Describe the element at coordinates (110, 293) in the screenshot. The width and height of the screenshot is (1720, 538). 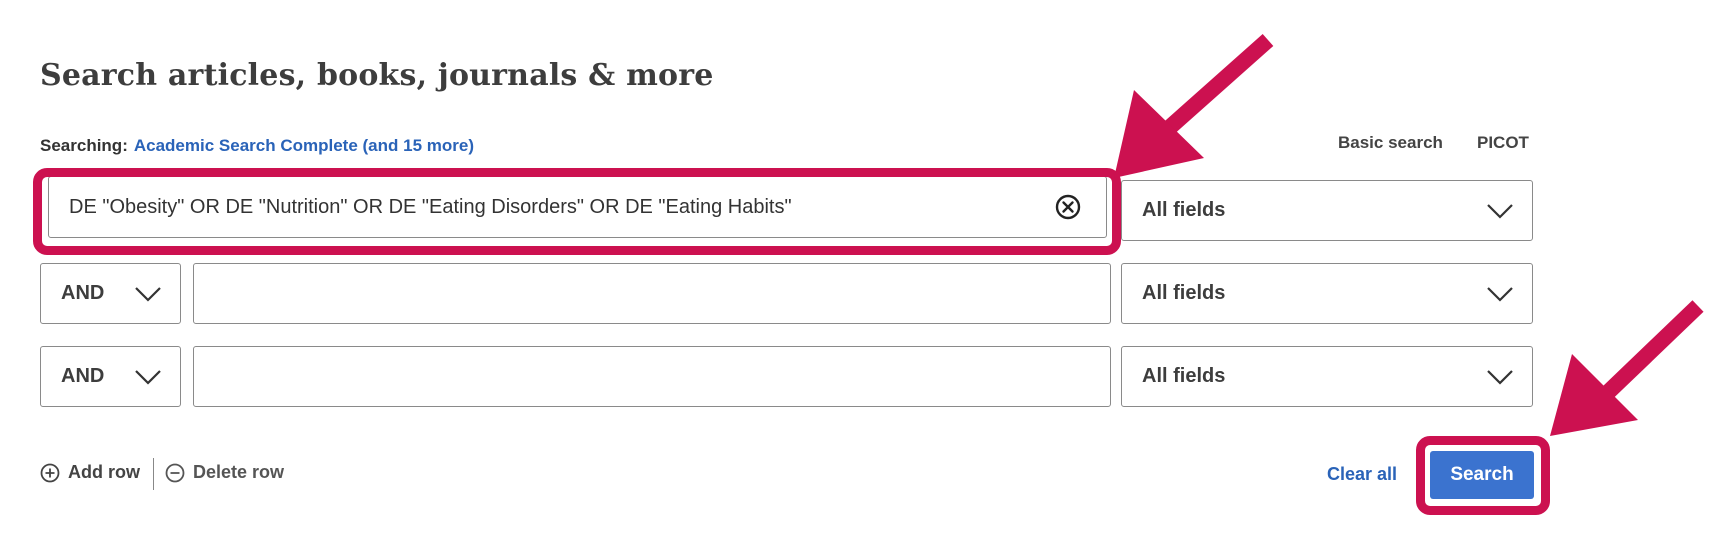
I see `operator-select-2: AND` at that location.